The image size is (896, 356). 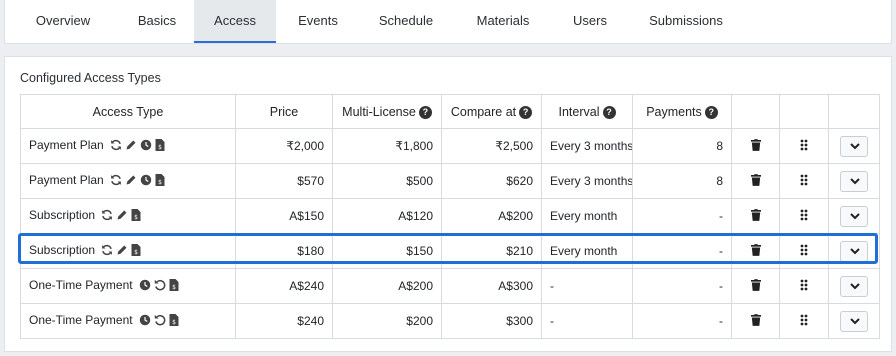 I want to click on col-header-interval: Interval?, so click(x=587, y=111).